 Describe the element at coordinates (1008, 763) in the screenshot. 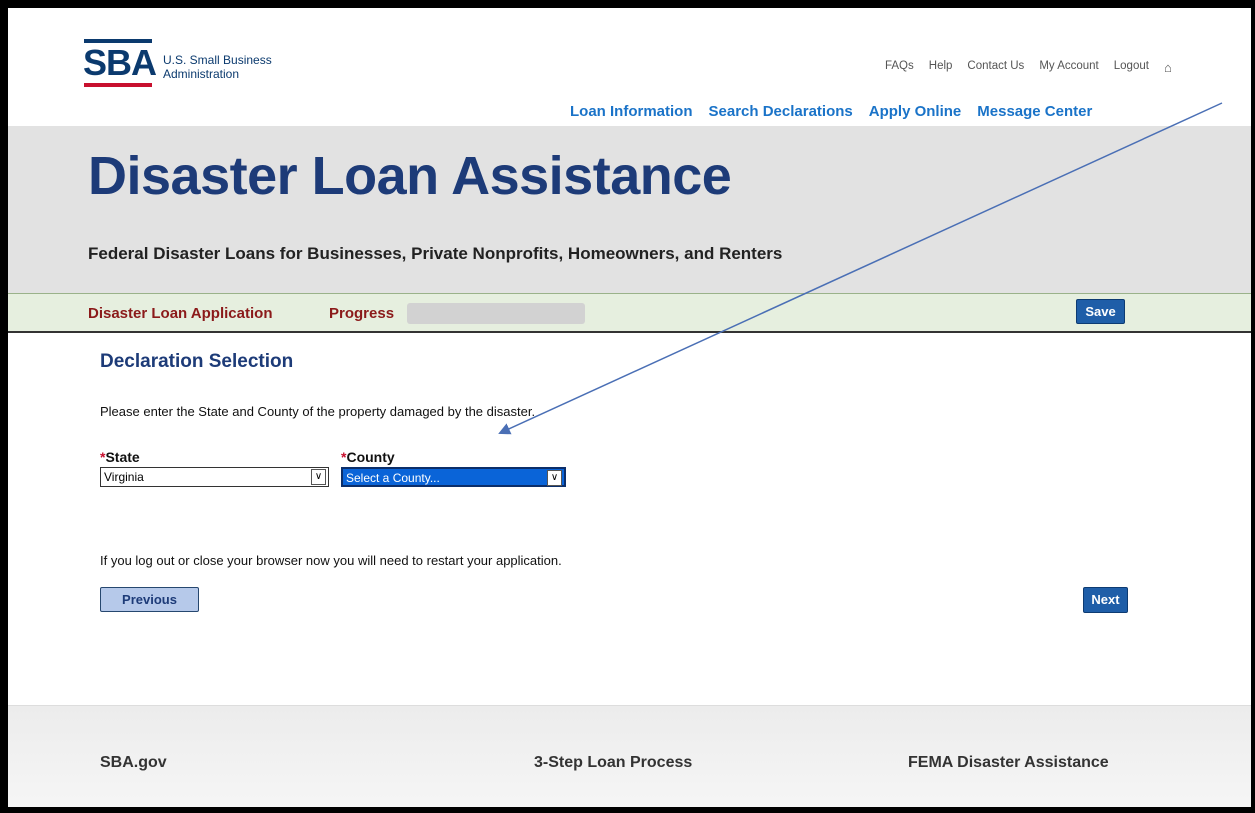

I see `footer-link-fema: FEMA Disaster Assistance` at that location.